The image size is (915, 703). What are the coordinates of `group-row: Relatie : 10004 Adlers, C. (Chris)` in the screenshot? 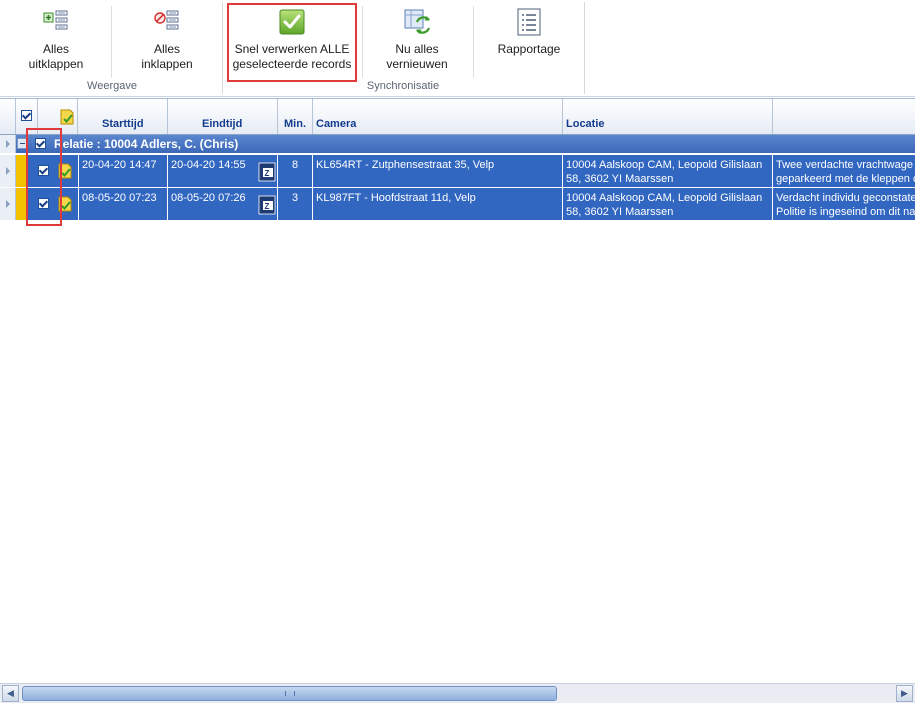 It's located at (457, 144).